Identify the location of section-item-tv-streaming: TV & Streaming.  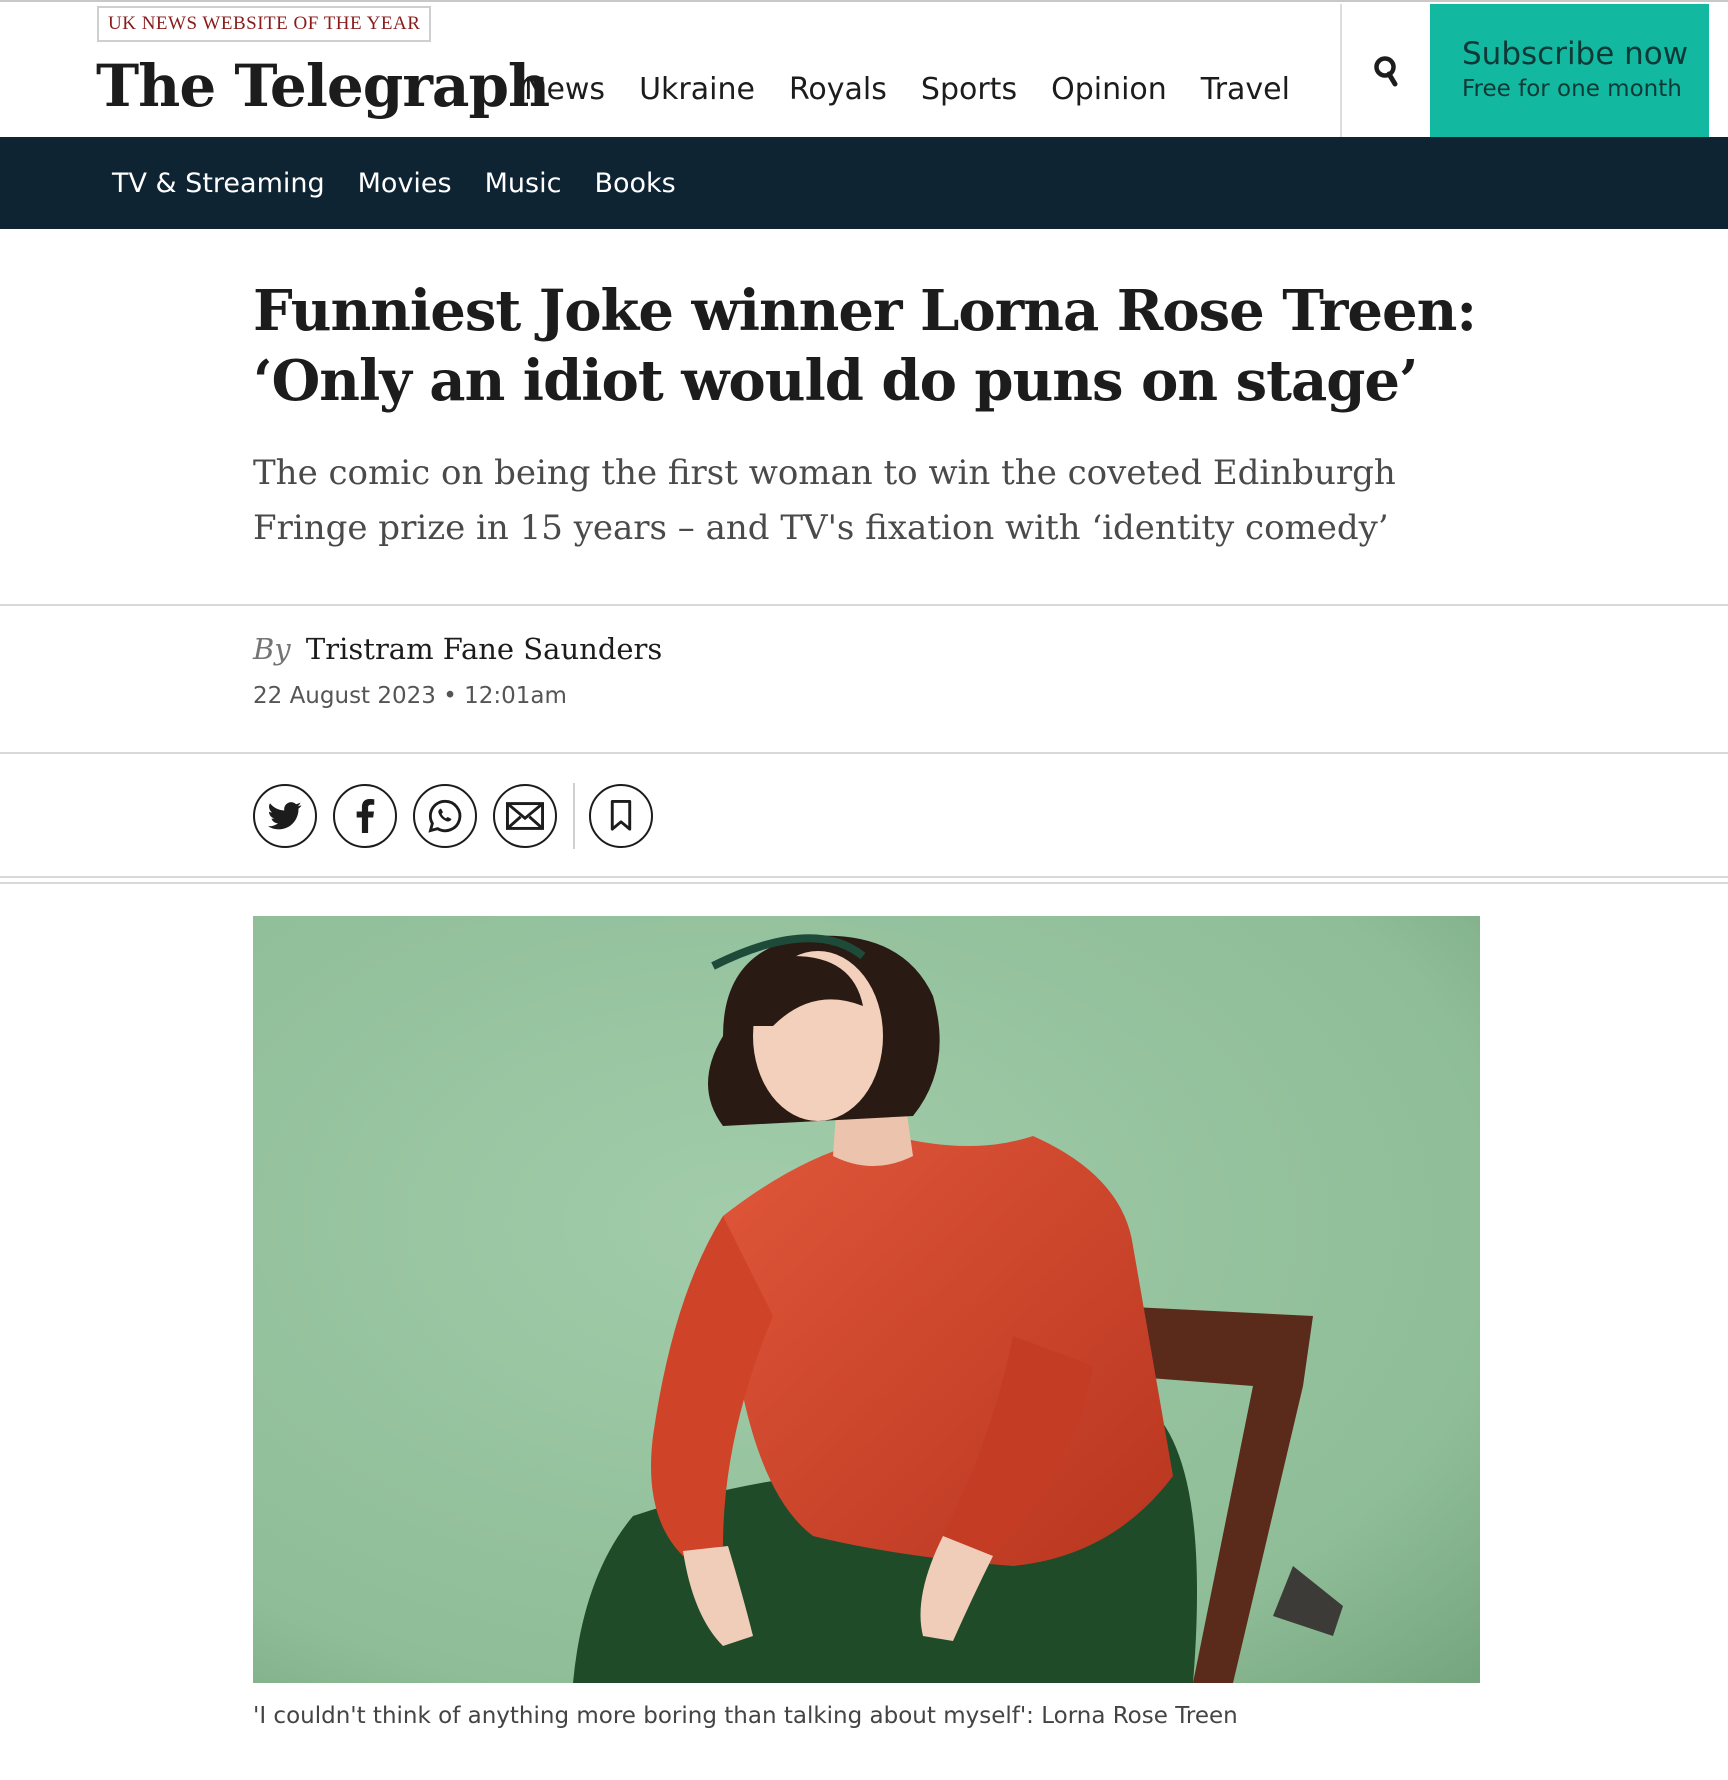
(218, 183).